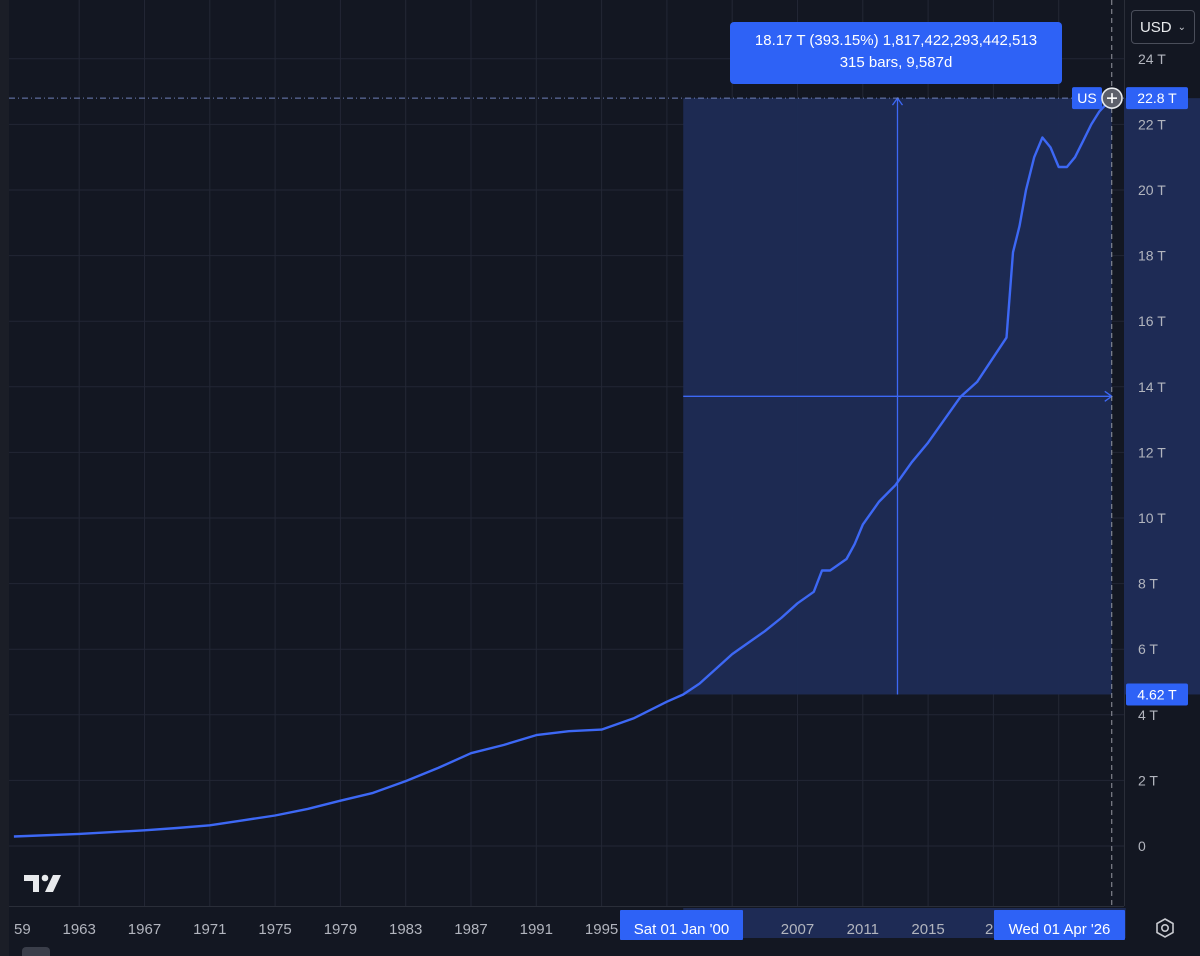 The image size is (1200, 956). I want to click on x-tick-label: 2015, so click(927, 929).